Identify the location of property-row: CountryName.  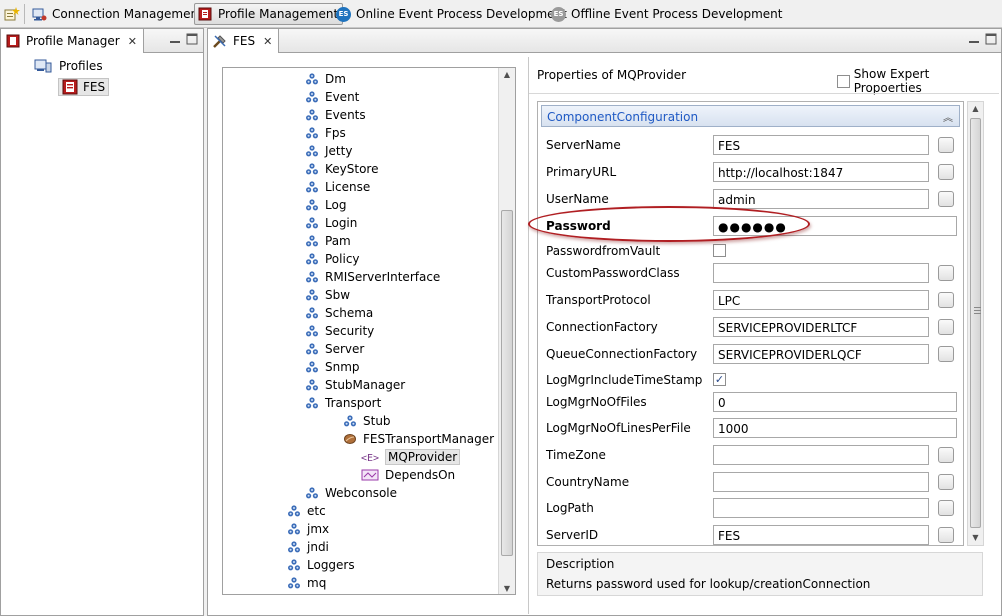
(750, 481).